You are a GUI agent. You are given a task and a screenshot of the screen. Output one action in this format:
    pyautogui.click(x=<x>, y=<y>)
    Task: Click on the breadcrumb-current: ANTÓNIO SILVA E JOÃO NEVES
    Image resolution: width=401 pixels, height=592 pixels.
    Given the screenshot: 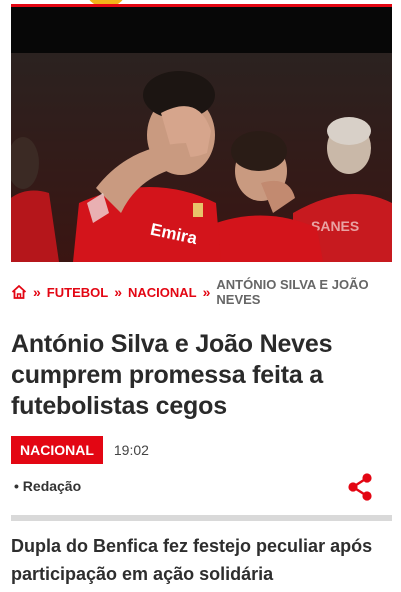 What is the action you would take?
    pyautogui.click(x=292, y=292)
    